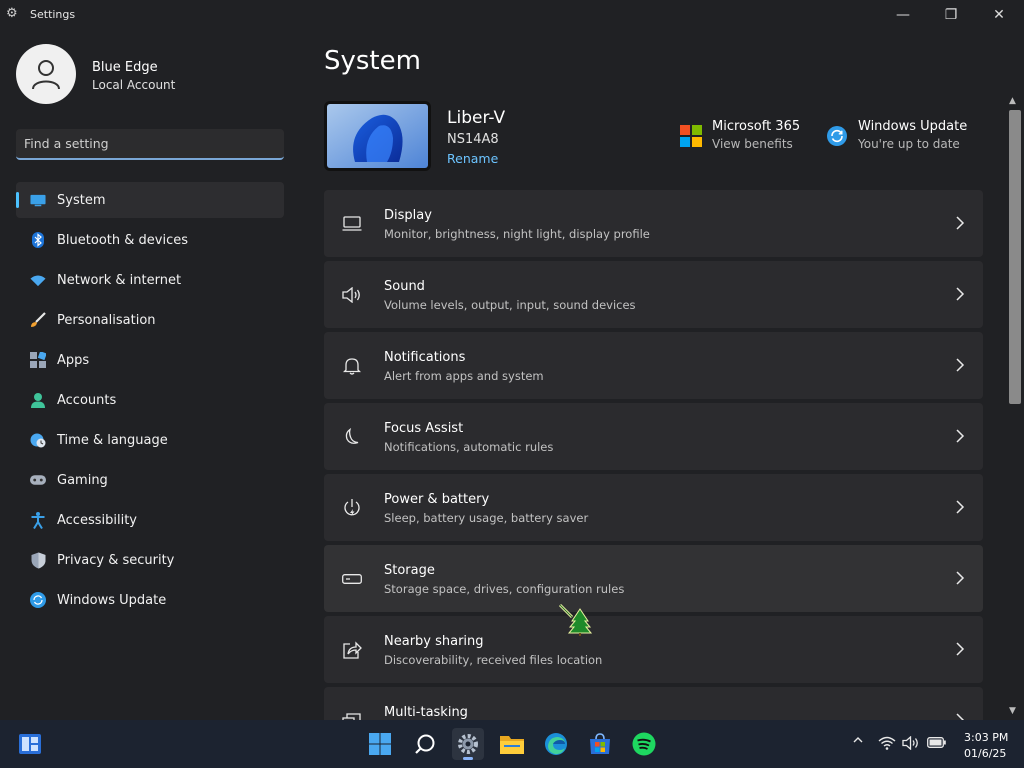 The image size is (1024, 768). I want to click on apps-icon, so click(38, 360).